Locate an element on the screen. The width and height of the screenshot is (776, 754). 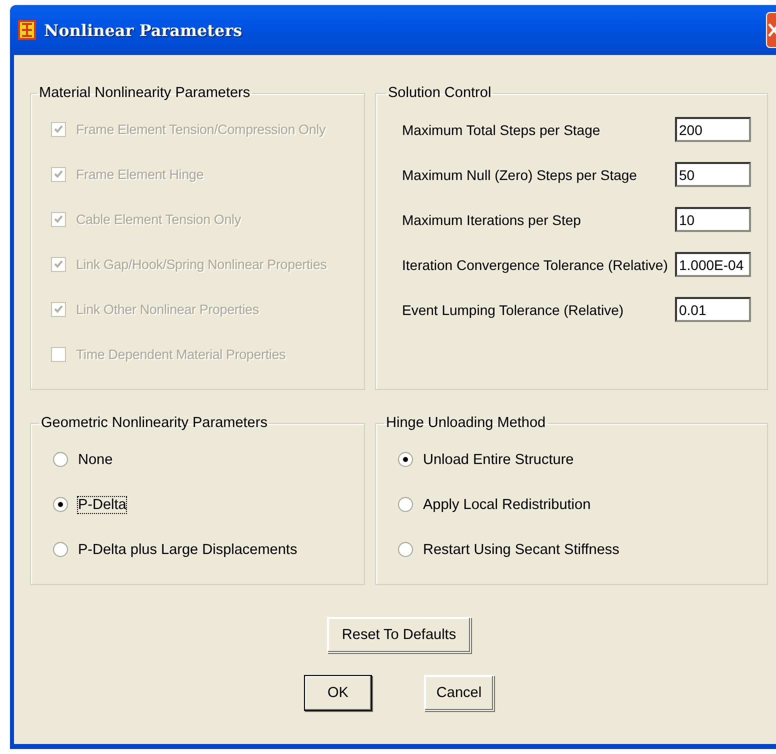
radio-label: Apply Local Redistribution is located at coordinates (507, 504).